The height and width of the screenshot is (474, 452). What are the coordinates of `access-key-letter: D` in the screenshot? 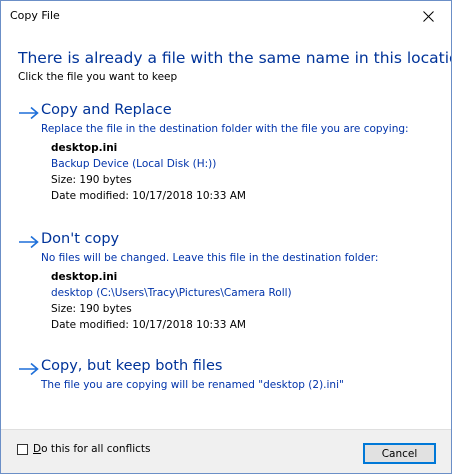 It's located at (37, 449).